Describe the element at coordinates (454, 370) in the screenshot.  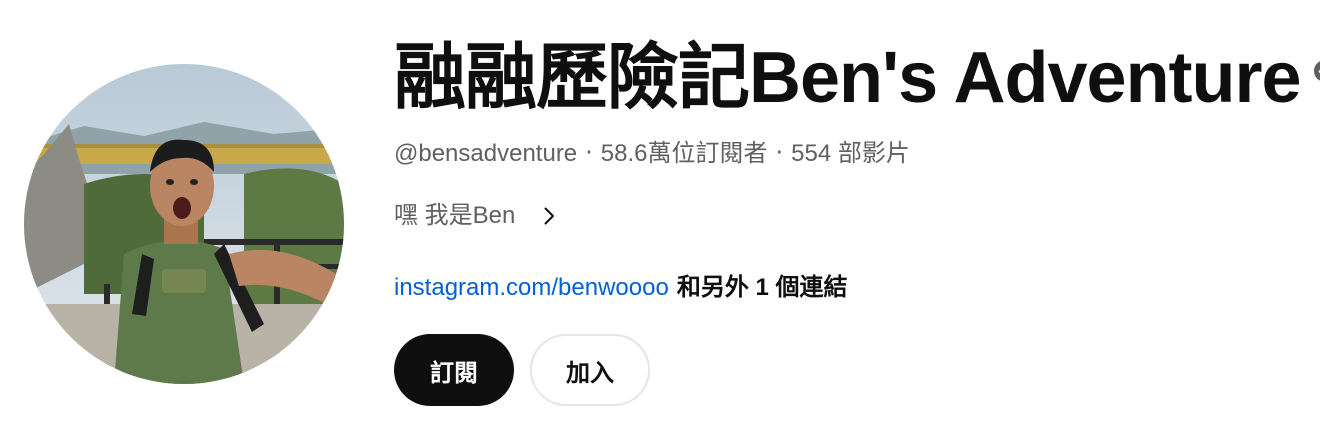
I see `subscribe-button: 訂閱` at that location.